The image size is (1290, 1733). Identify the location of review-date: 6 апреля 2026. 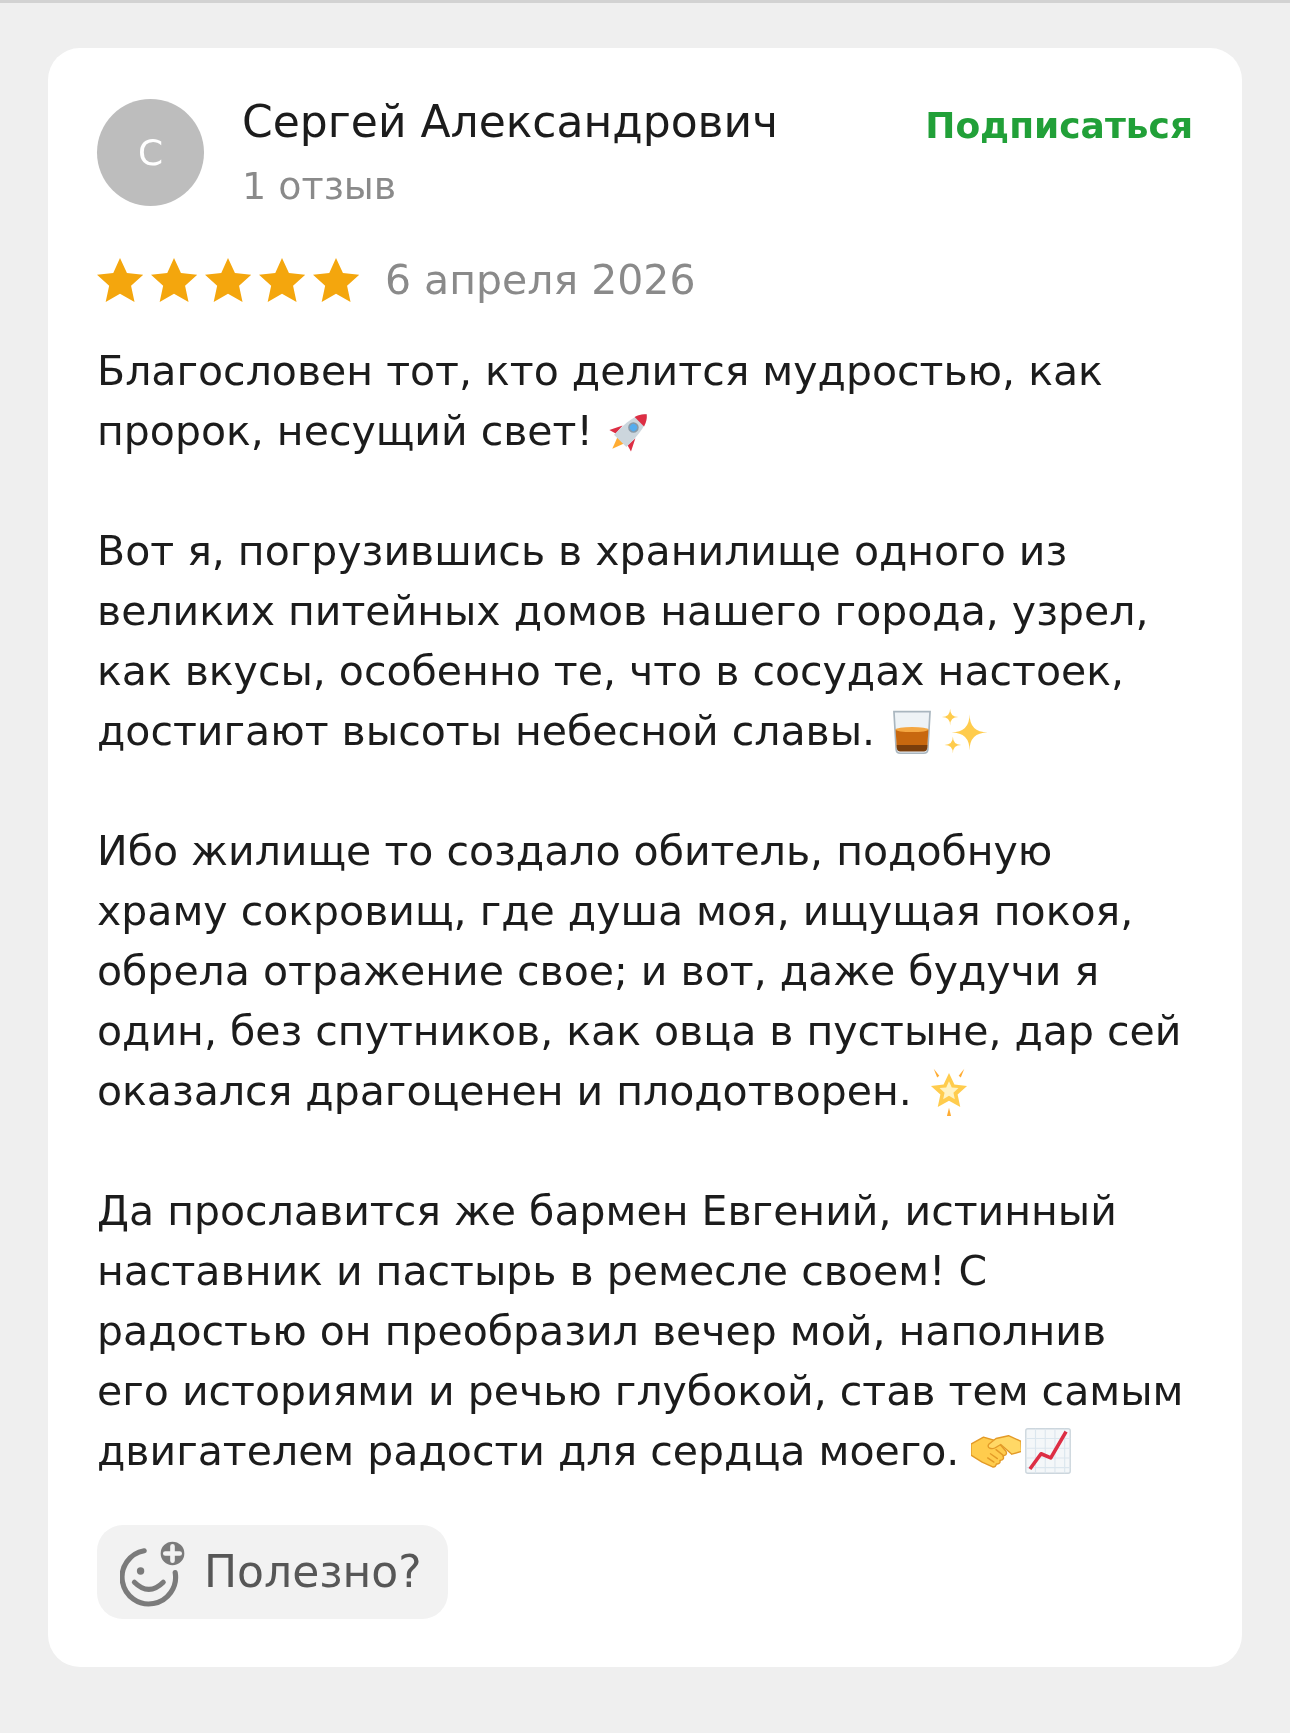
(540, 280).